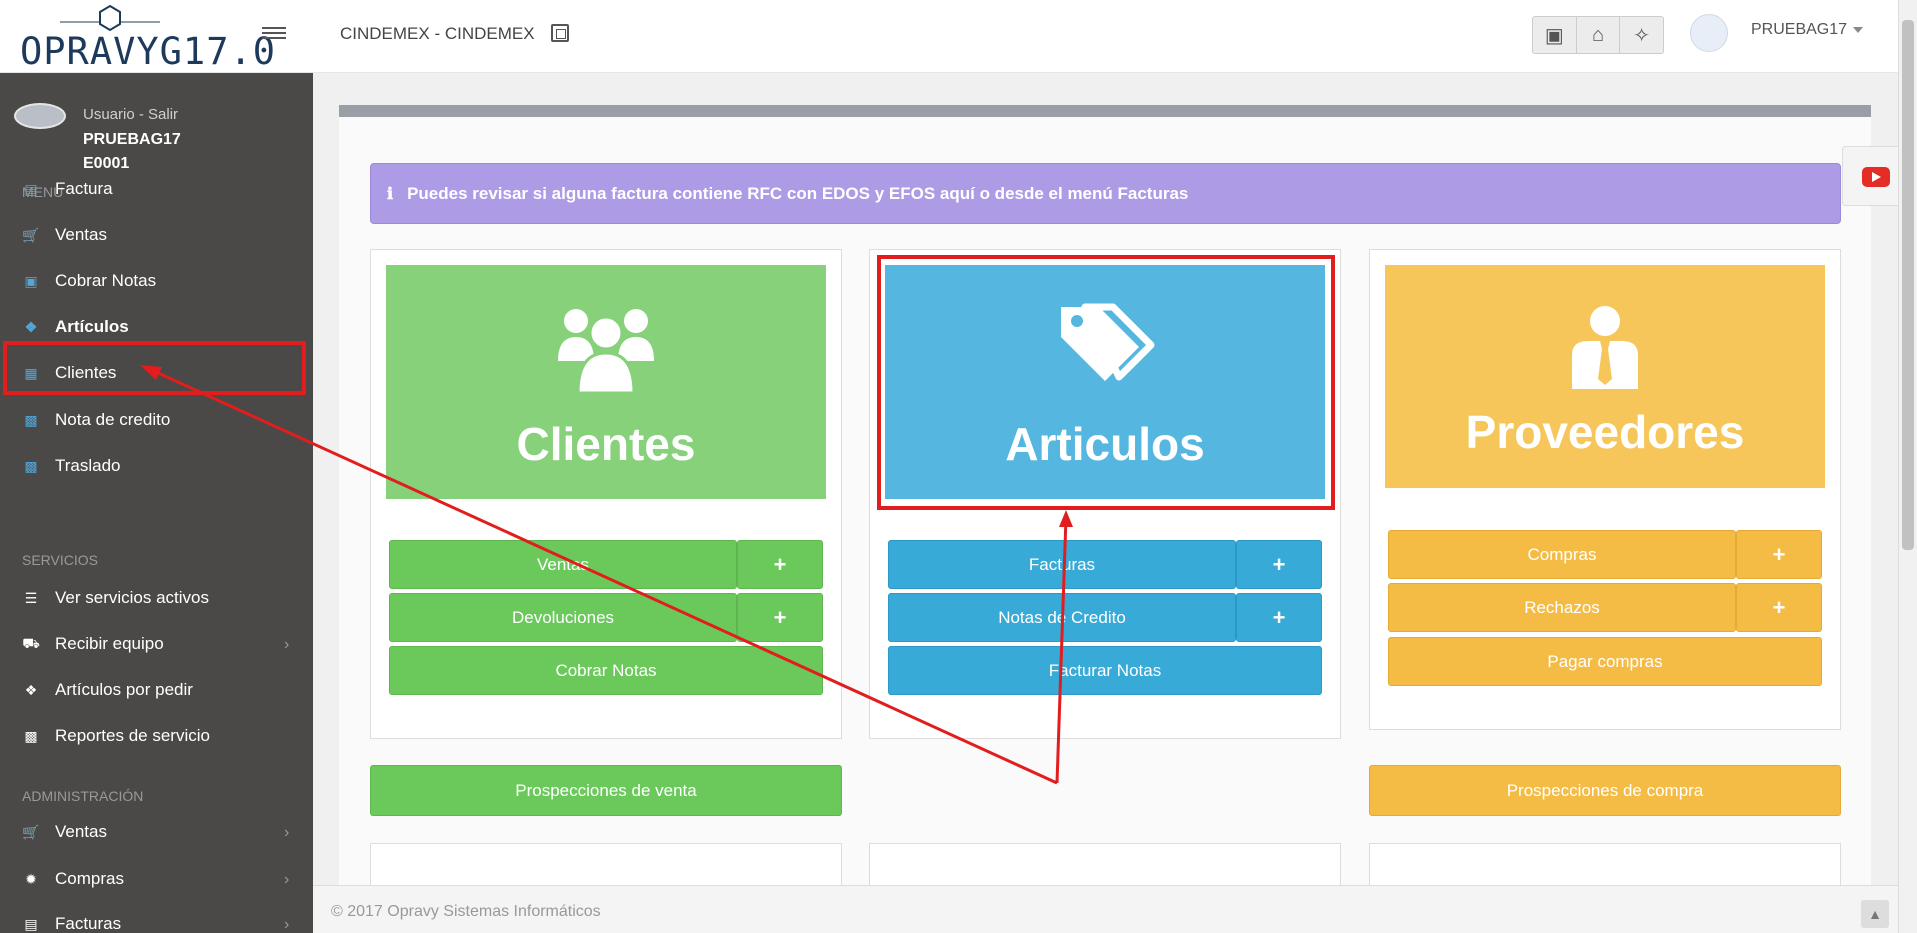  What do you see at coordinates (156, 281) in the screenshot?
I see `sidebar-item-cobrar-notas: ▣ Cobrar Notas` at bounding box center [156, 281].